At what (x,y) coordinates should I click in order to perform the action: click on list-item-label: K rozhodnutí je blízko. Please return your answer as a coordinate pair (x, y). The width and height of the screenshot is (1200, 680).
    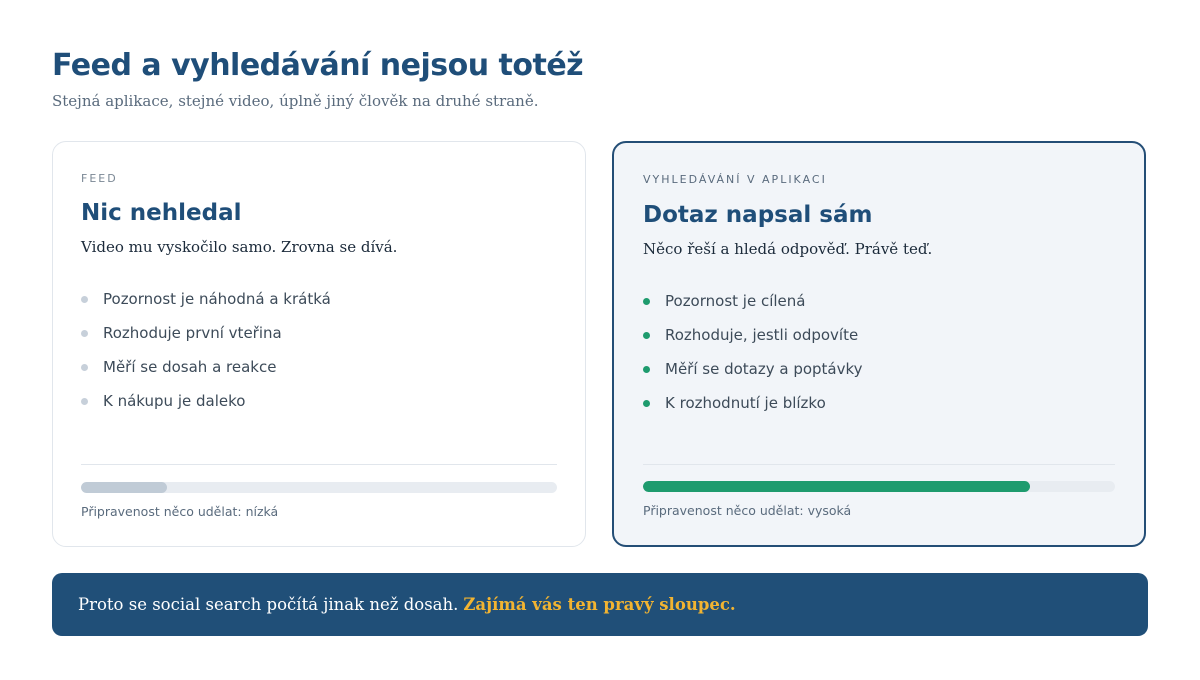
    Looking at the image, I should click on (745, 403).